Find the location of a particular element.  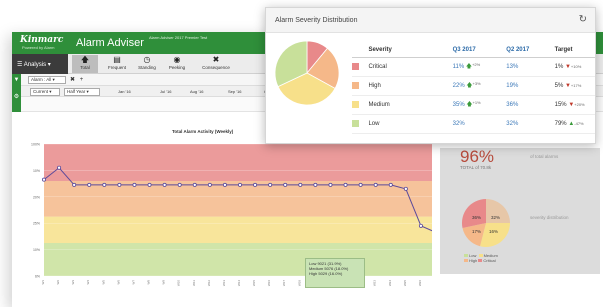

q3-value: 35% is located at coordinates (459, 105).